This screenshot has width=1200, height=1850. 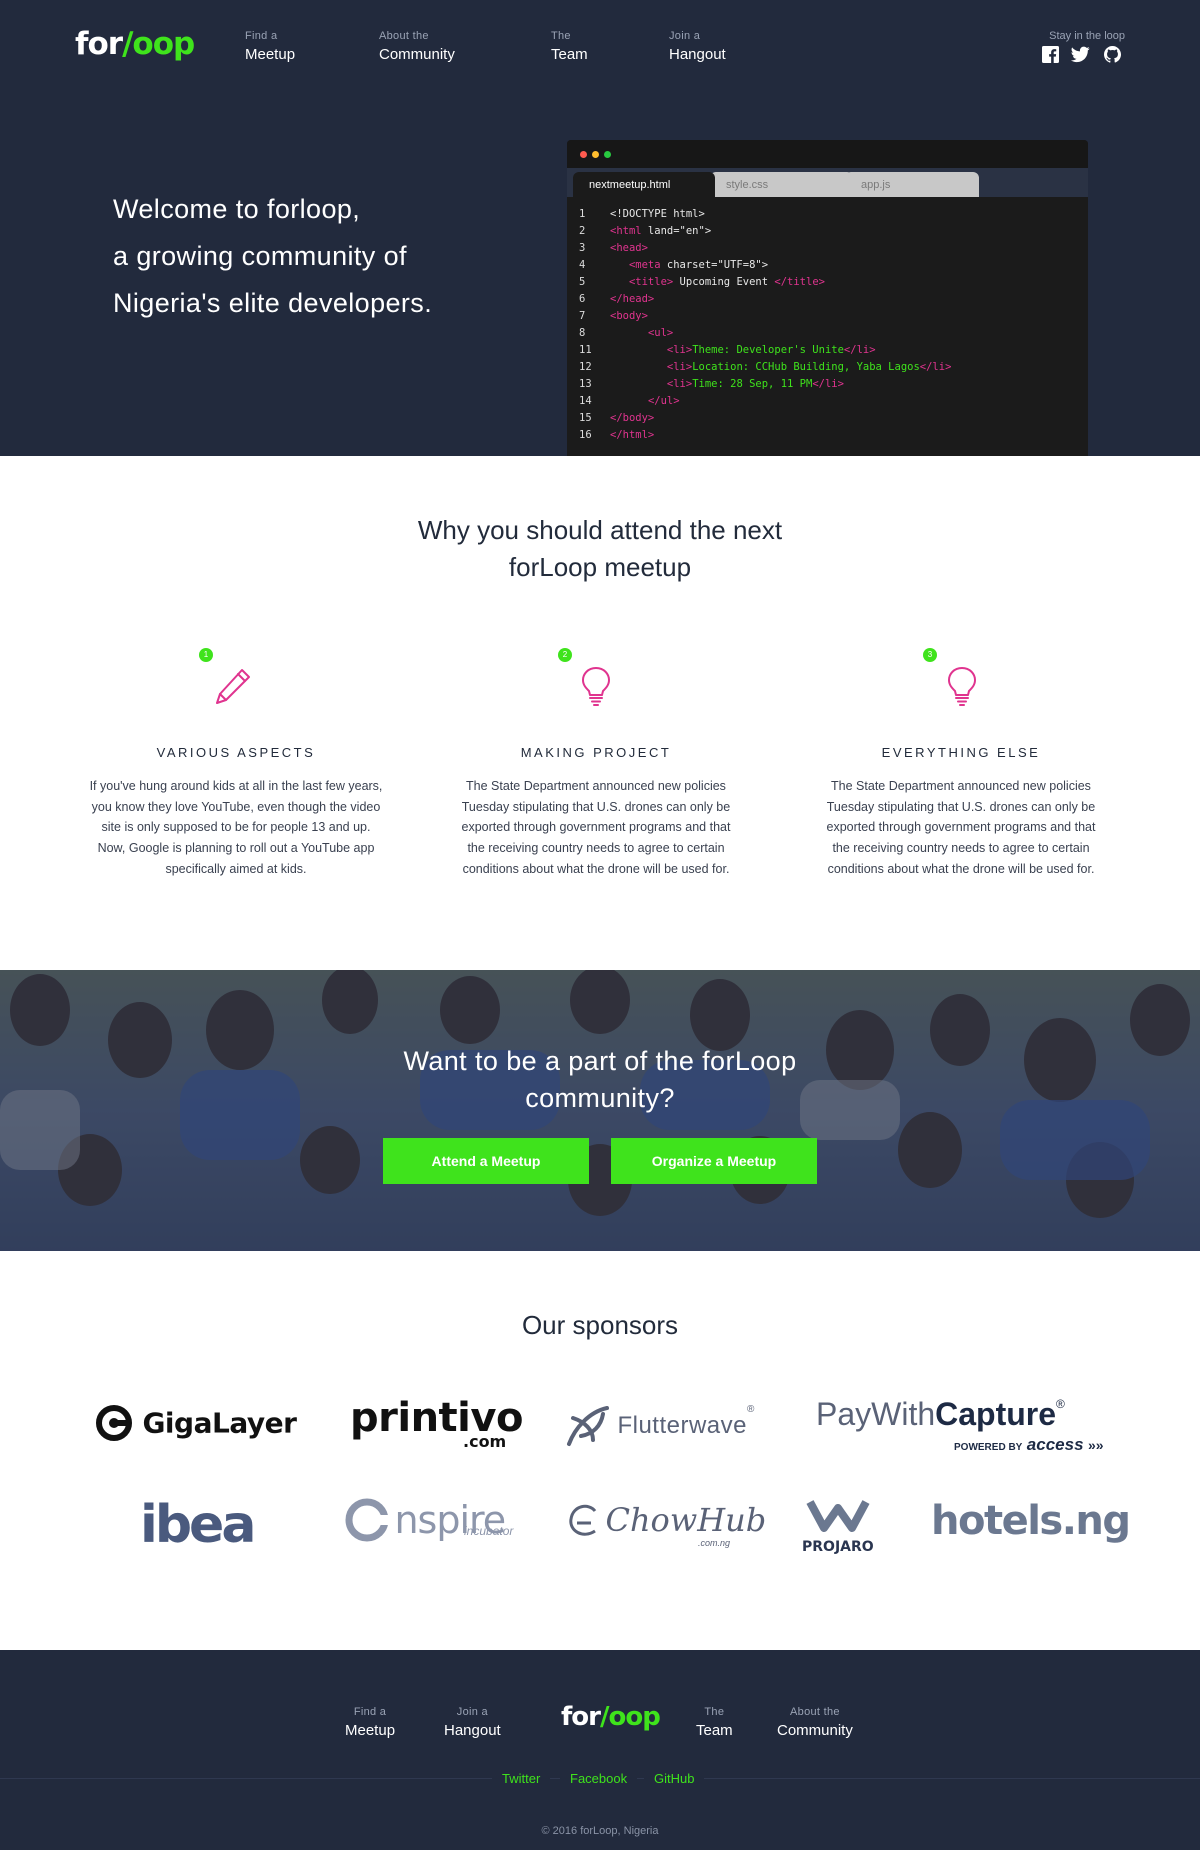 What do you see at coordinates (521, 1778) in the screenshot?
I see `footer-link-twitter: Twitter` at bounding box center [521, 1778].